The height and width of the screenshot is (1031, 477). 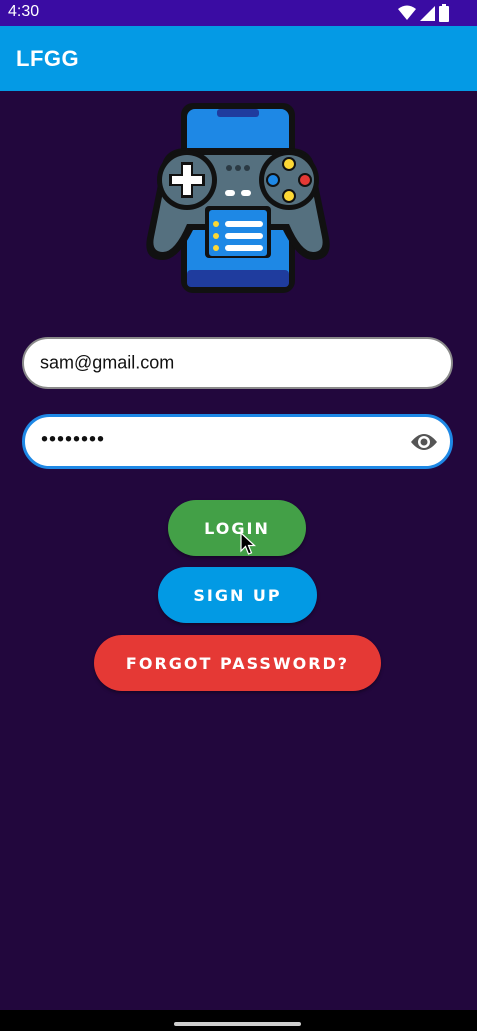 I want to click on home-gesture-handle, so click(x=237, y=1024).